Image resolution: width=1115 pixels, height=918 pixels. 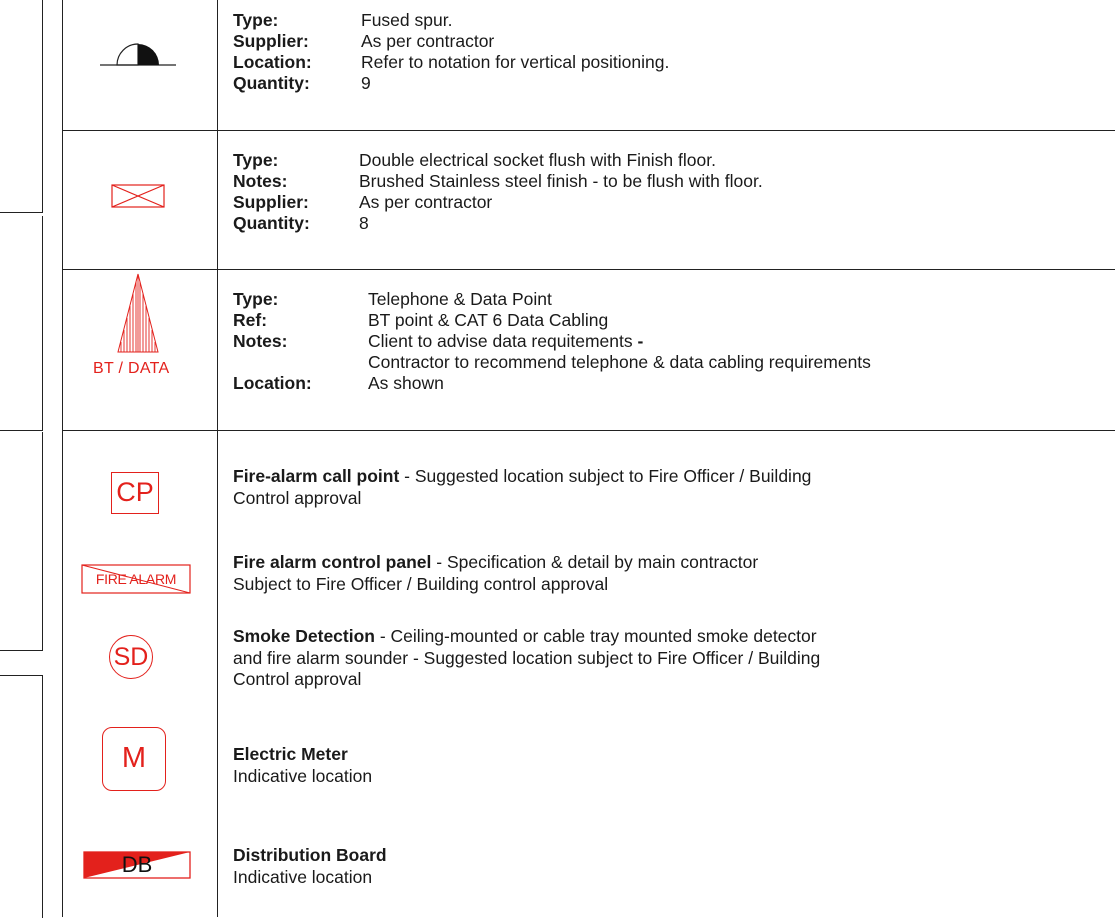 I want to click on quantity-value: 9, so click(x=366, y=83).